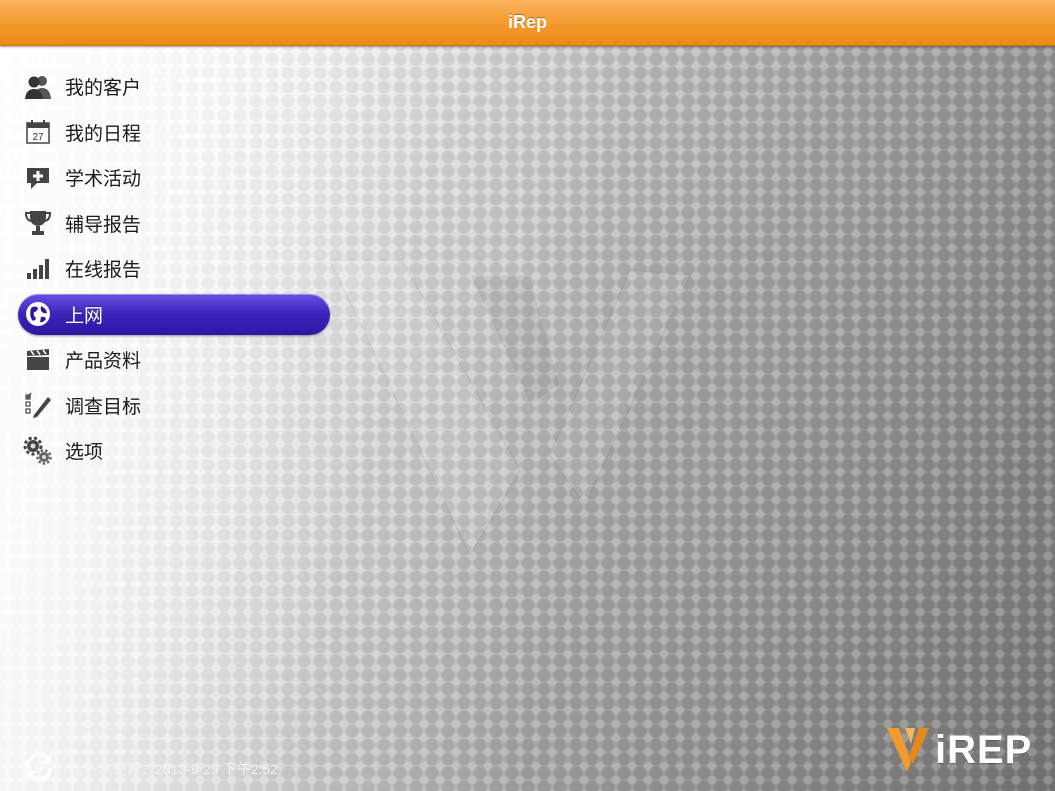 Image resolution: width=1055 pixels, height=791 pixels. What do you see at coordinates (38, 451) in the screenshot?
I see `gears-icon` at bounding box center [38, 451].